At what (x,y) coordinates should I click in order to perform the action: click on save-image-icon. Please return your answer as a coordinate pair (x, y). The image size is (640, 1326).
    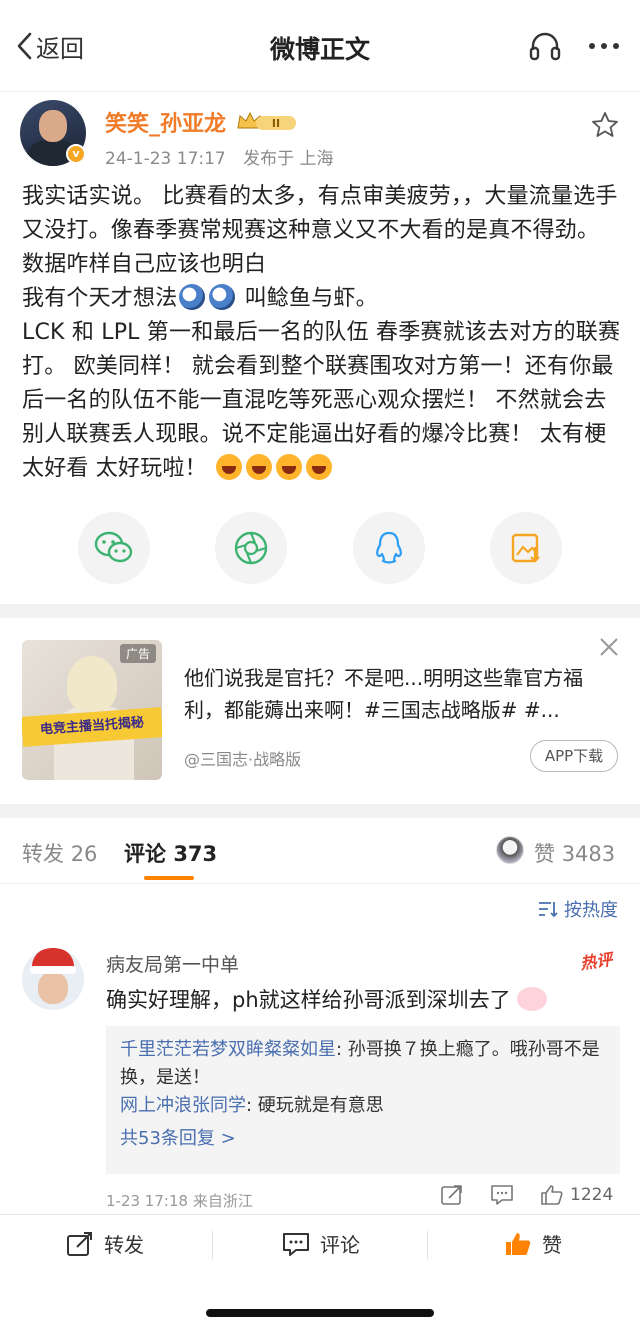
    Looking at the image, I should click on (525, 548).